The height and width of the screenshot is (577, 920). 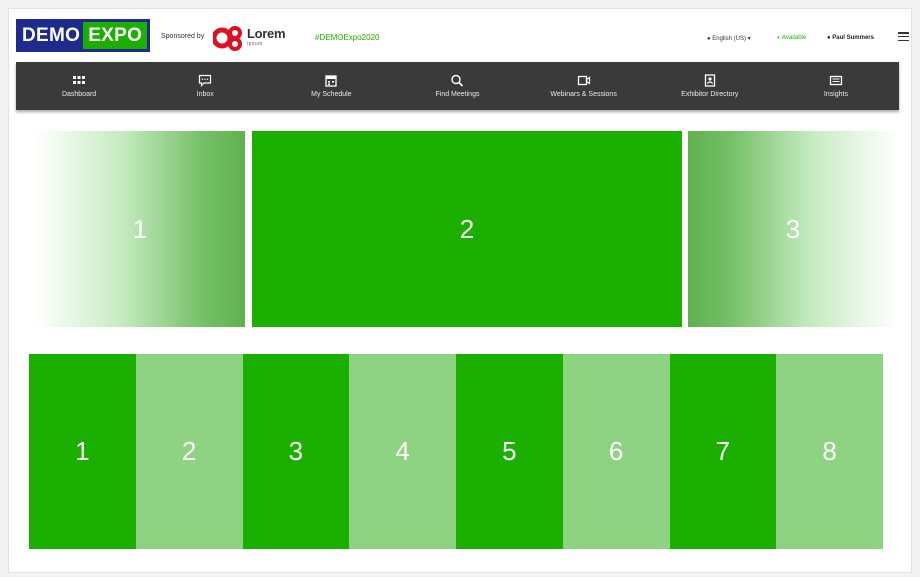 What do you see at coordinates (79, 94) in the screenshot?
I see `nav-label: Dashboard` at bounding box center [79, 94].